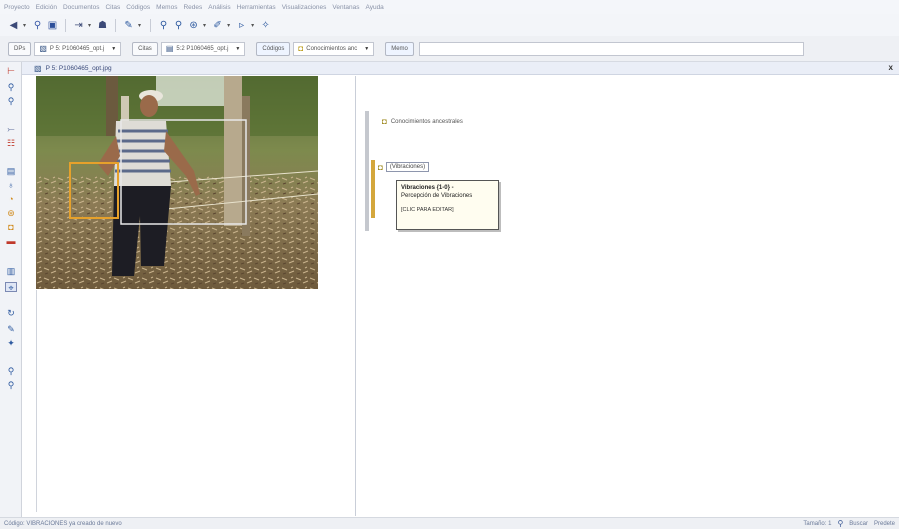 Image resolution: width=899 pixels, height=529 pixels. I want to click on quotation-selector: ▤ 5:2 P1060465_opt.j ▼, so click(203, 48).